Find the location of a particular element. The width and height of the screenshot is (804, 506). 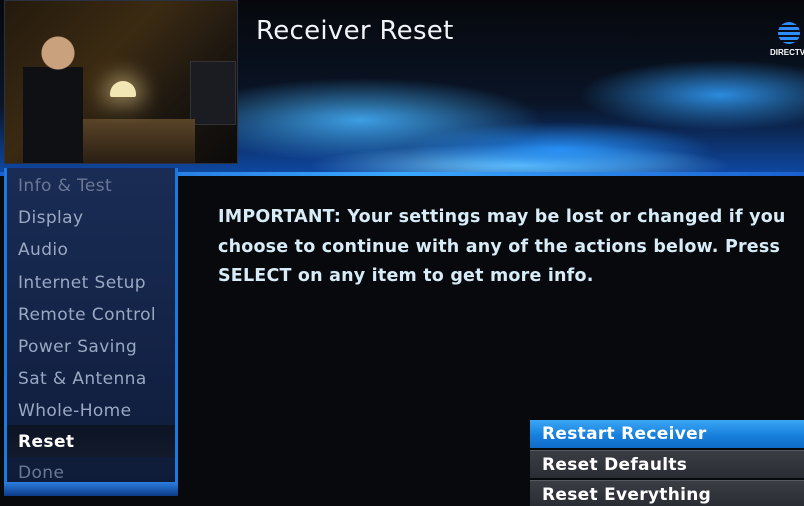

reset-defaults-button: Reset Defaults is located at coordinates (667, 464).